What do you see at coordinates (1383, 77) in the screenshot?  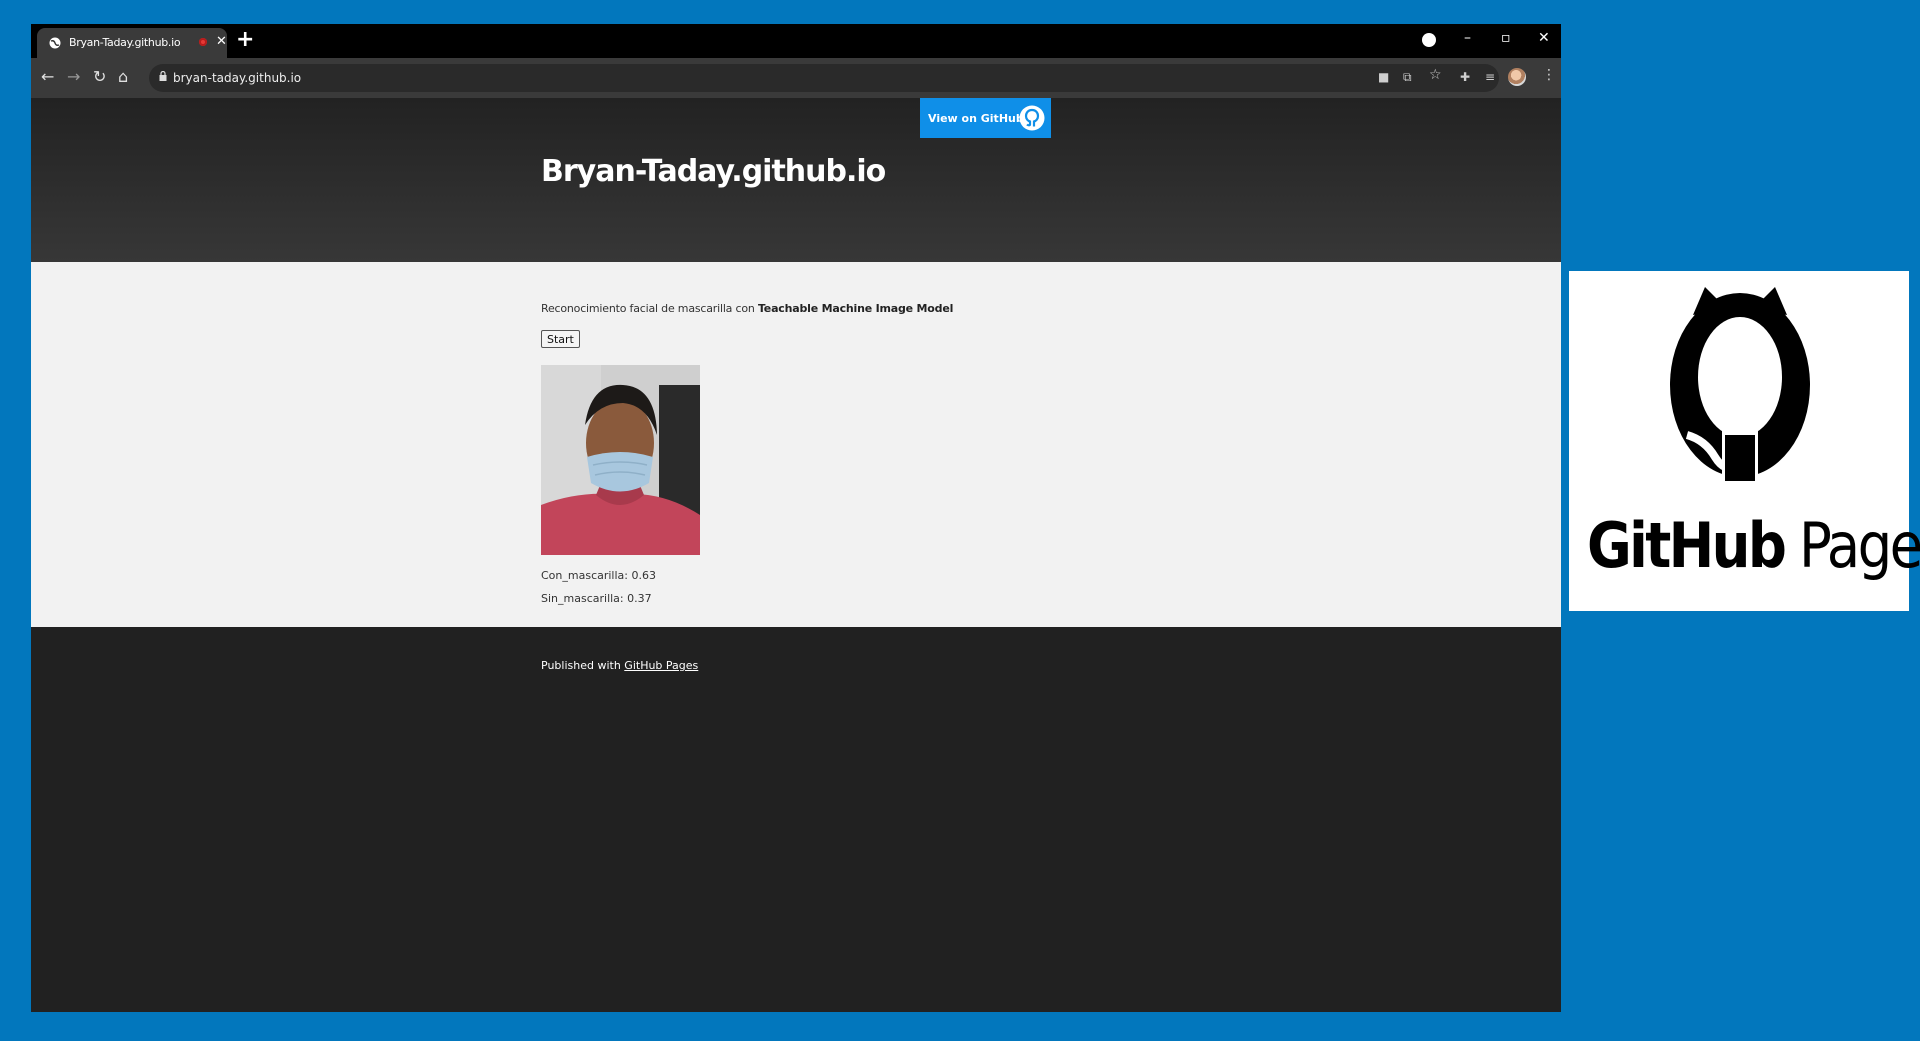 I see `camera-icon: ■` at bounding box center [1383, 77].